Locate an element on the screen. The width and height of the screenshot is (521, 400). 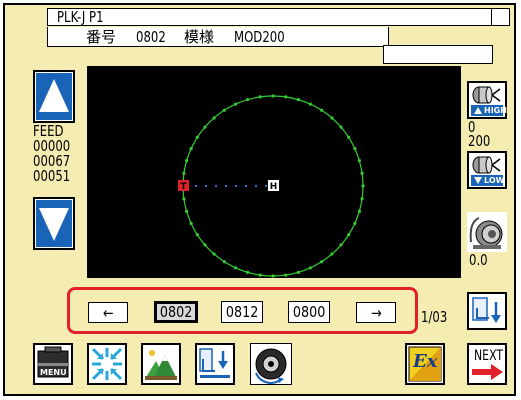
pattern-info-side-box is located at coordinates (438, 54).